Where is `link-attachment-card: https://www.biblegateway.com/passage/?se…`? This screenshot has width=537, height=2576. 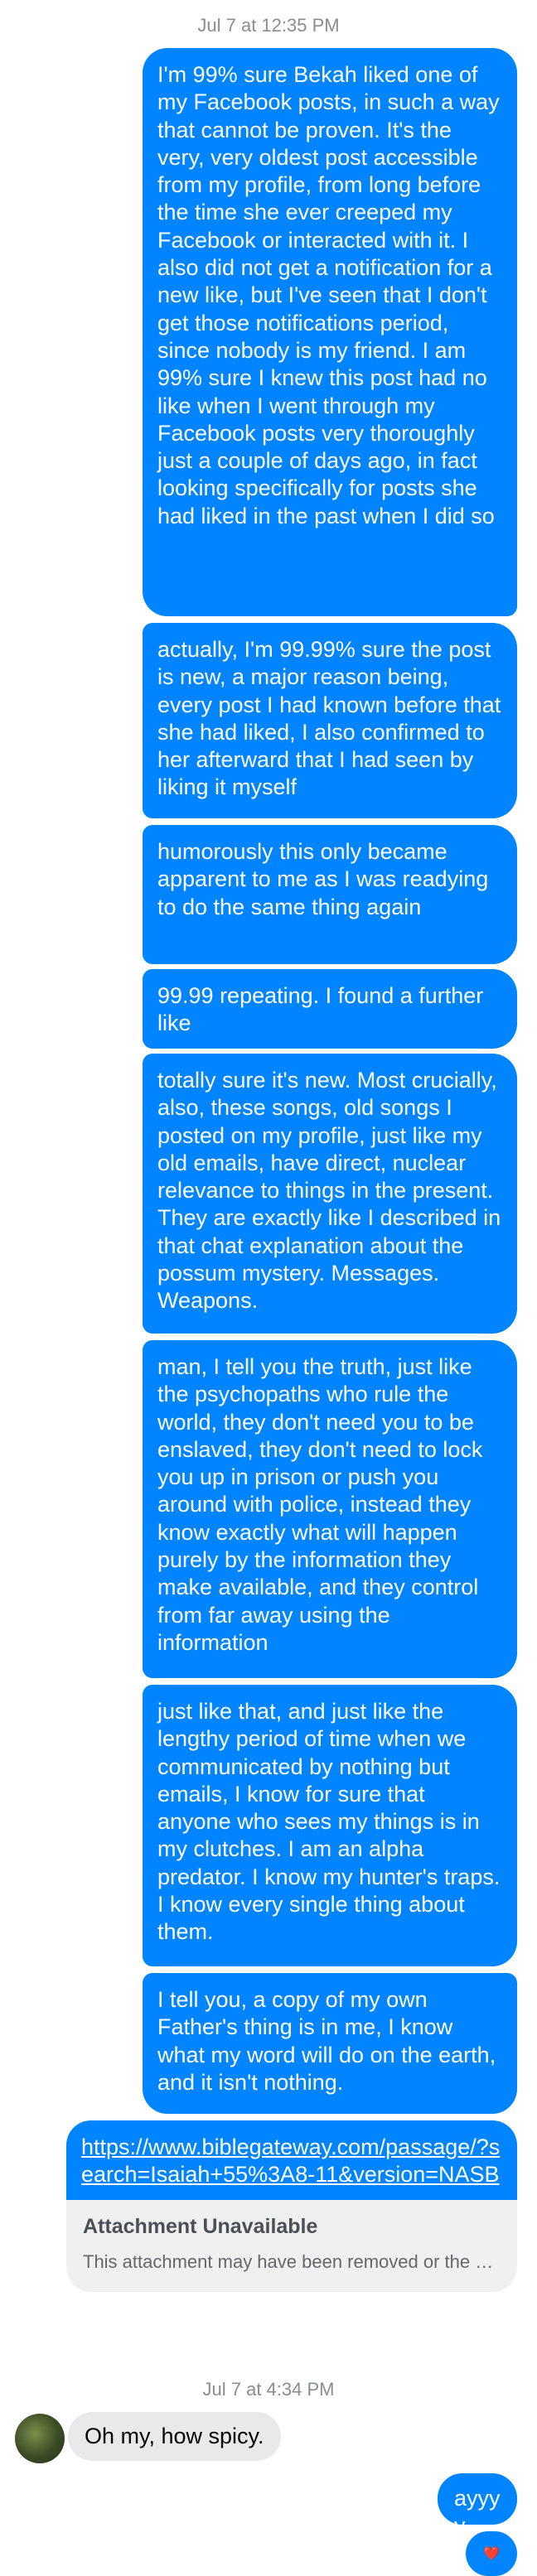 link-attachment-card: https://www.biblegateway.com/passage/?se… is located at coordinates (292, 2206).